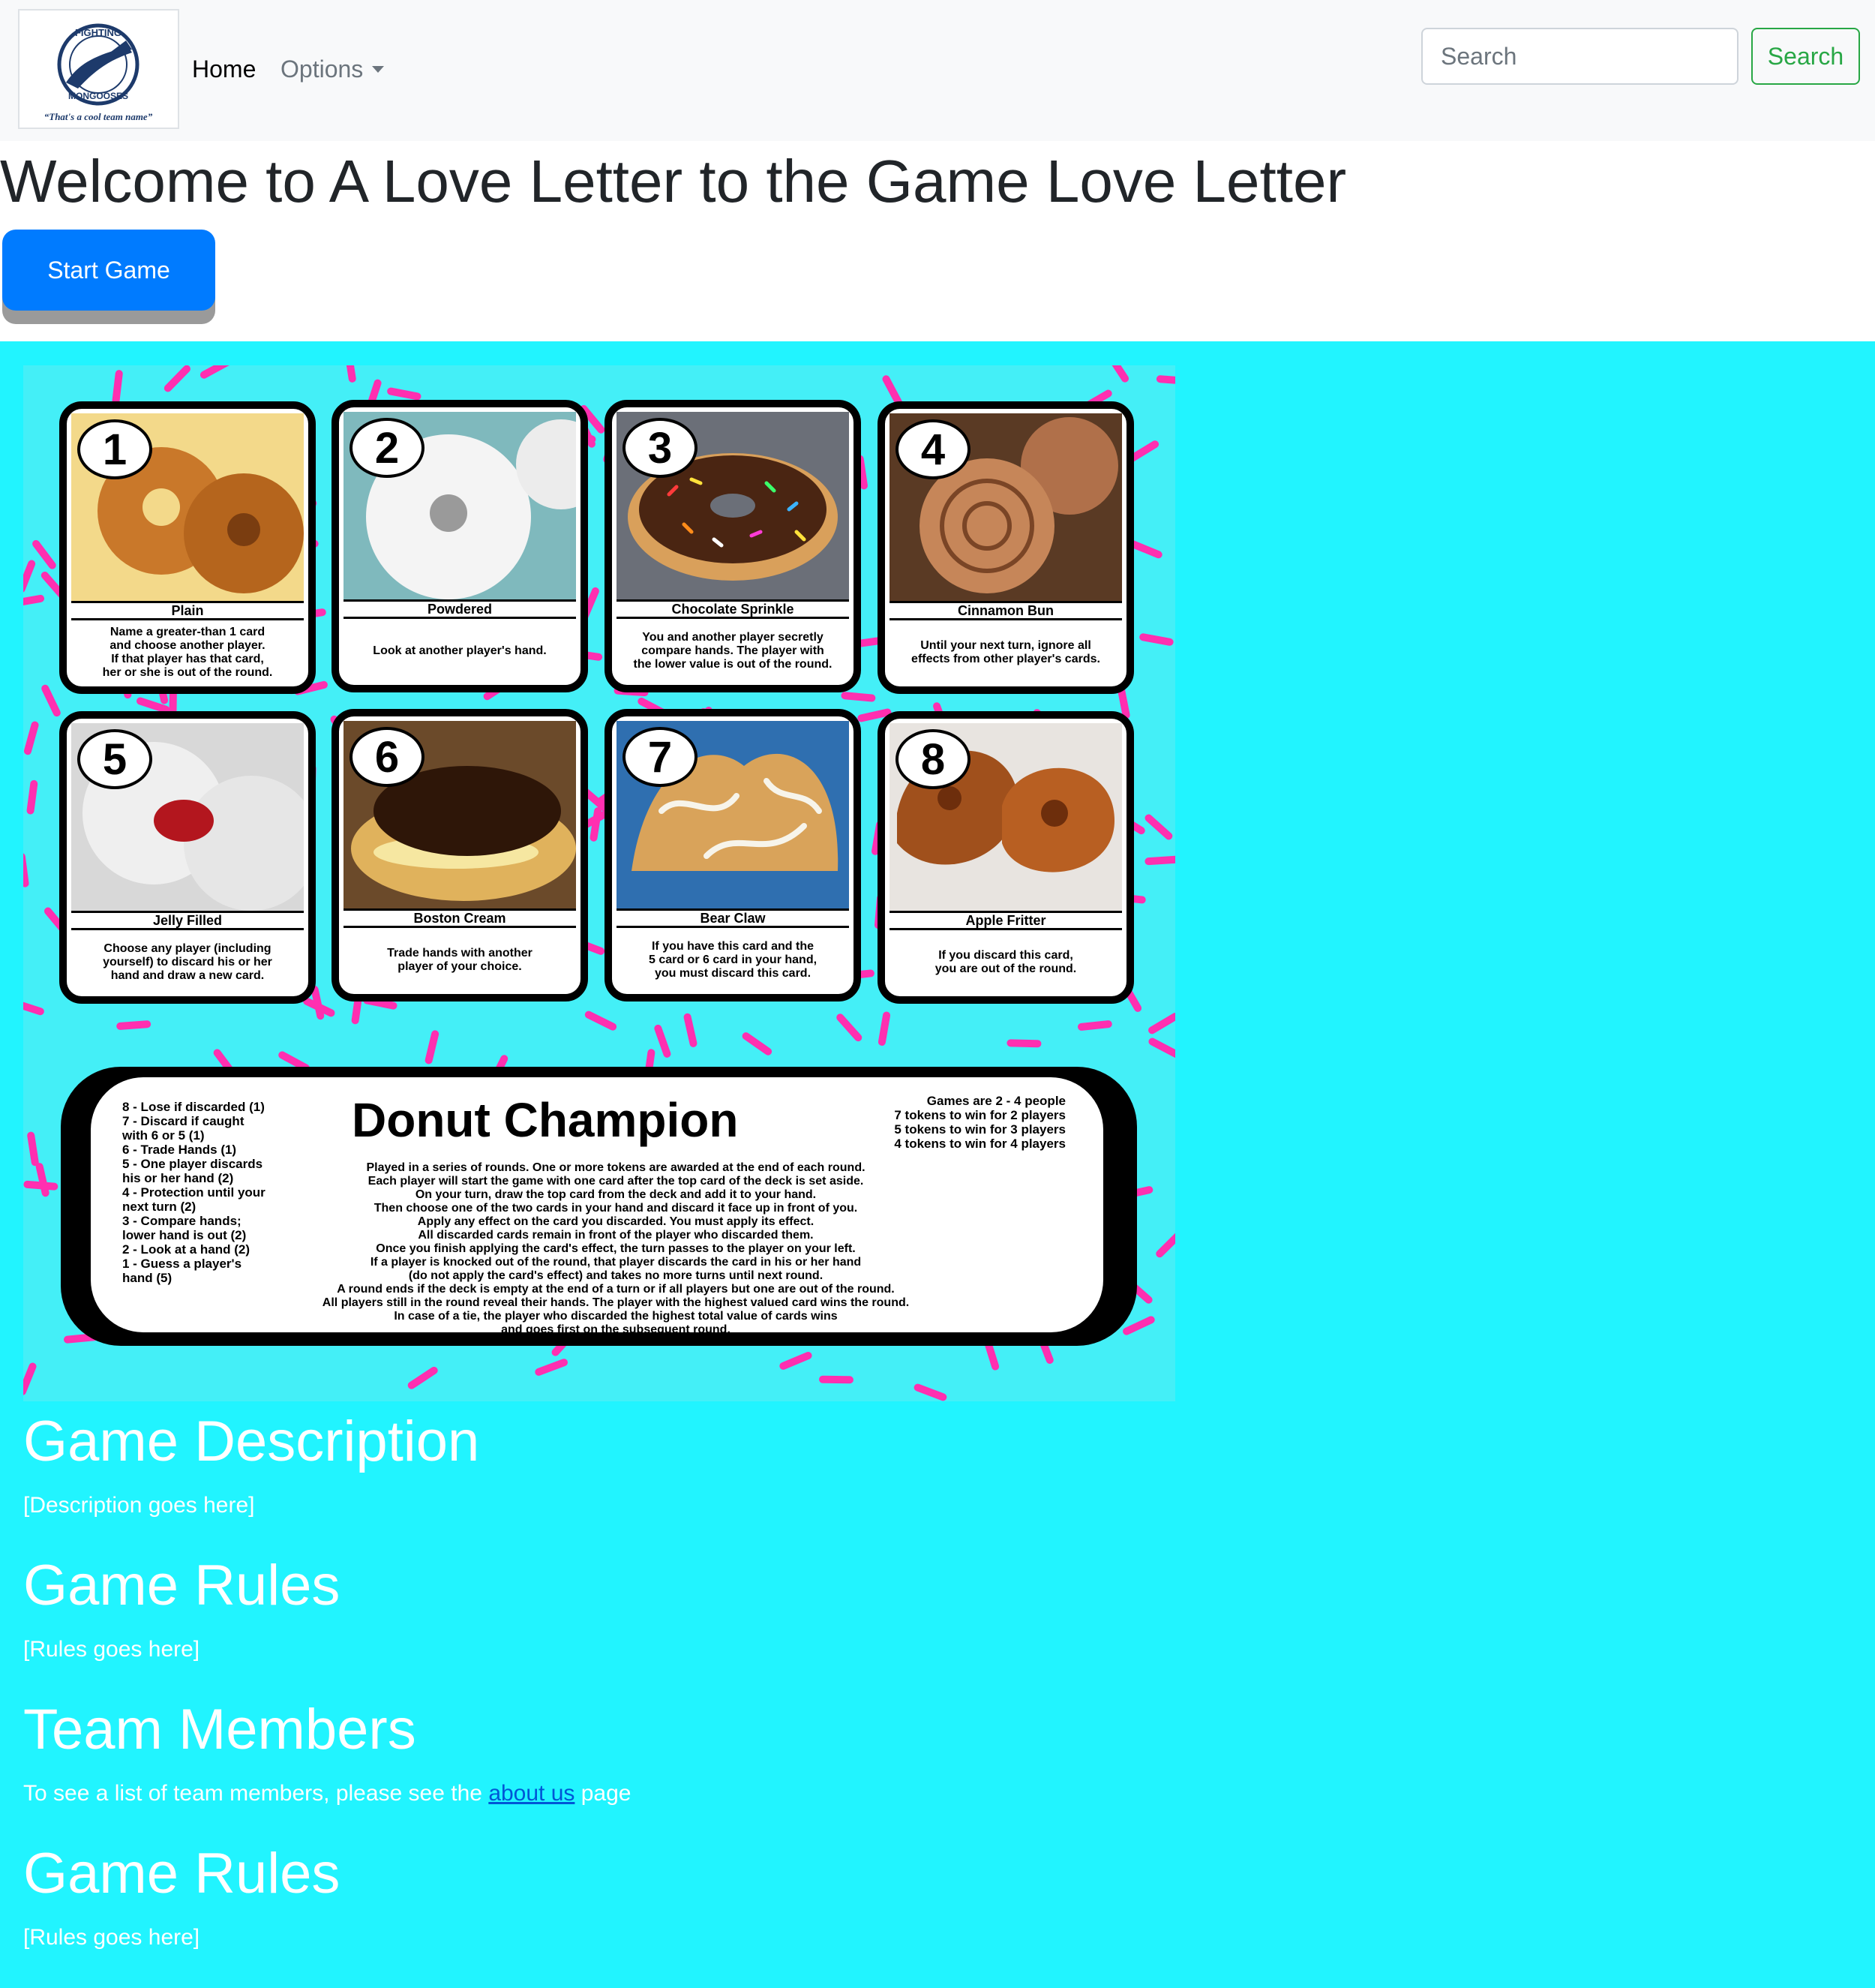  What do you see at coordinates (933, 759) in the screenshot?
I see `card-number: 8` at bounding box center [933, 759].